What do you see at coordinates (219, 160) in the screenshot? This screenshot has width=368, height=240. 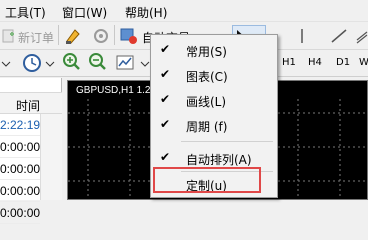 I see `menu-item-label: 自动排列(A)` at bounding box center [219, 160].